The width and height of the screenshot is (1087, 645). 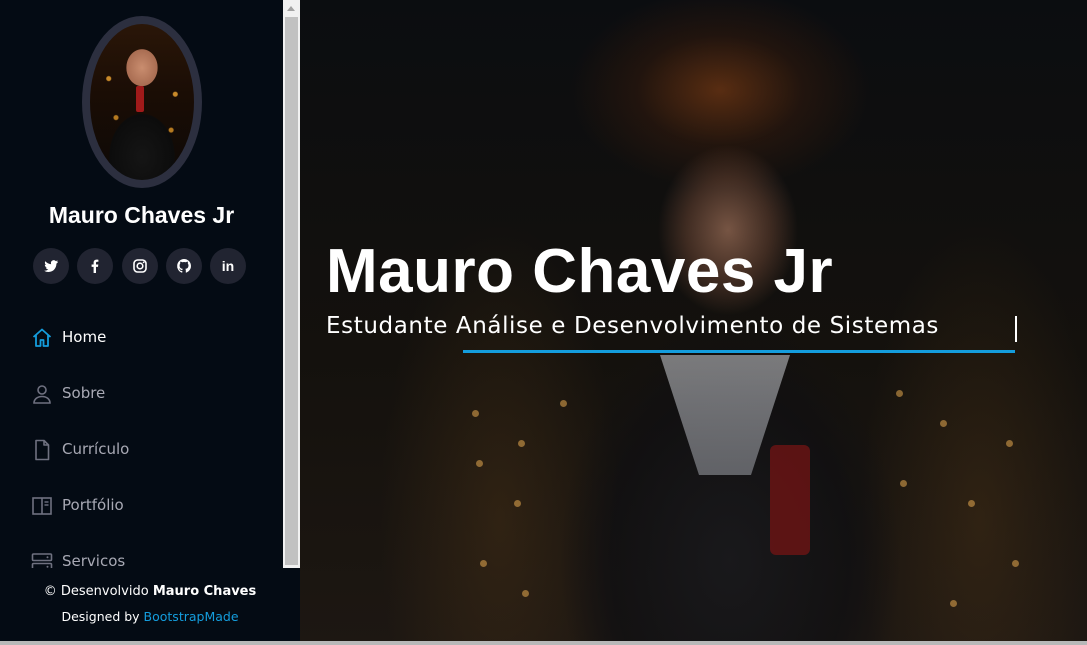 I want to click on sidebar-scrollbar, so click(x=291, y=284).